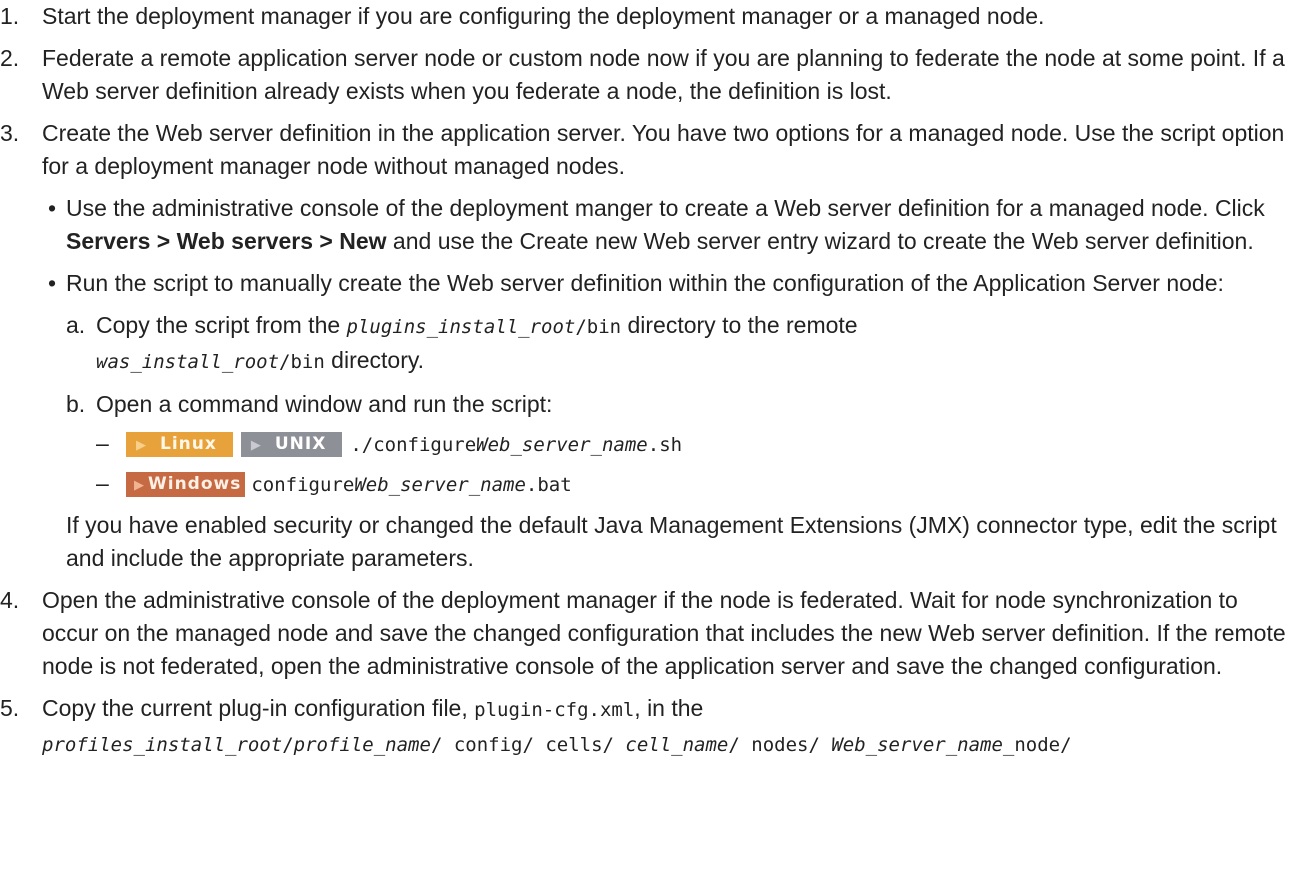 The width and height of the screenshot is (1299, 871). I want to click on path-variable: profile_name, so click(362, 745).